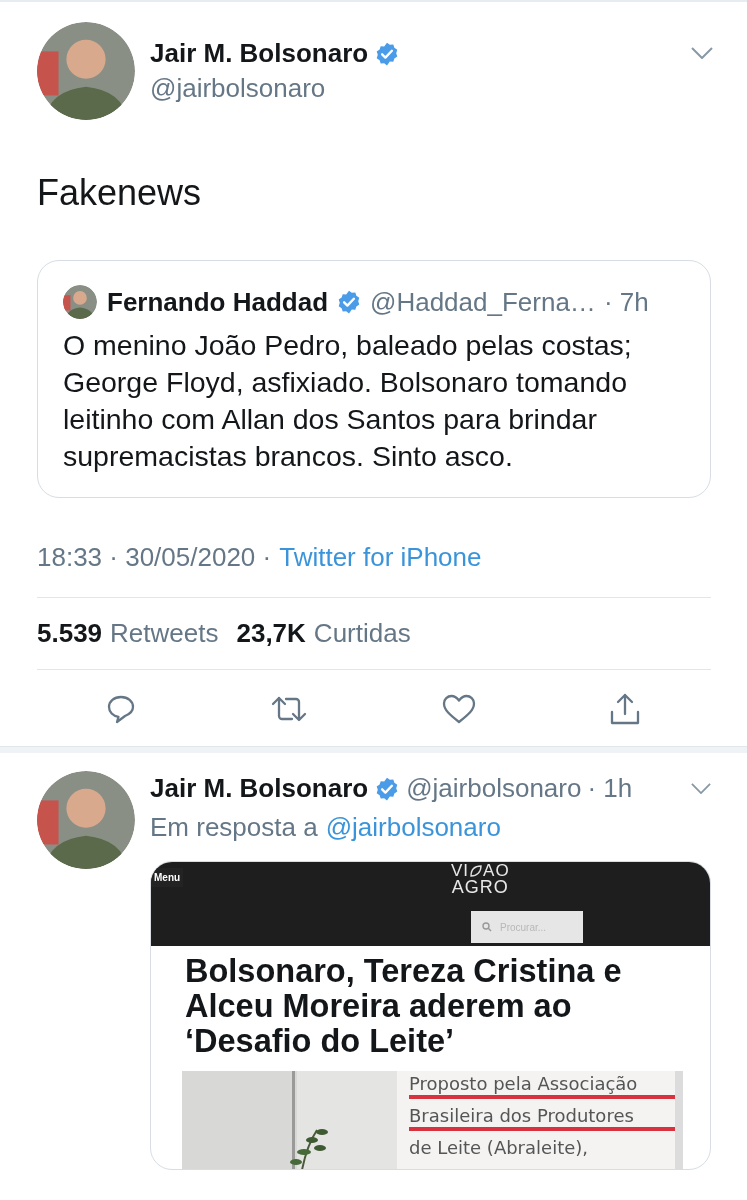  What do you see at coordinates (476, 870) in the screenshot?
I see `leaf-icon` at bounding box center [476, 870].